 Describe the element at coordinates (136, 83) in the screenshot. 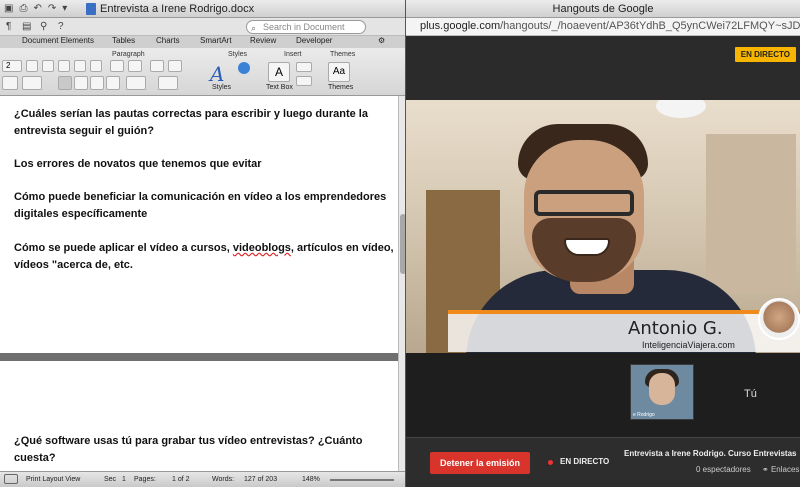

I see `columns-icon` at that location.